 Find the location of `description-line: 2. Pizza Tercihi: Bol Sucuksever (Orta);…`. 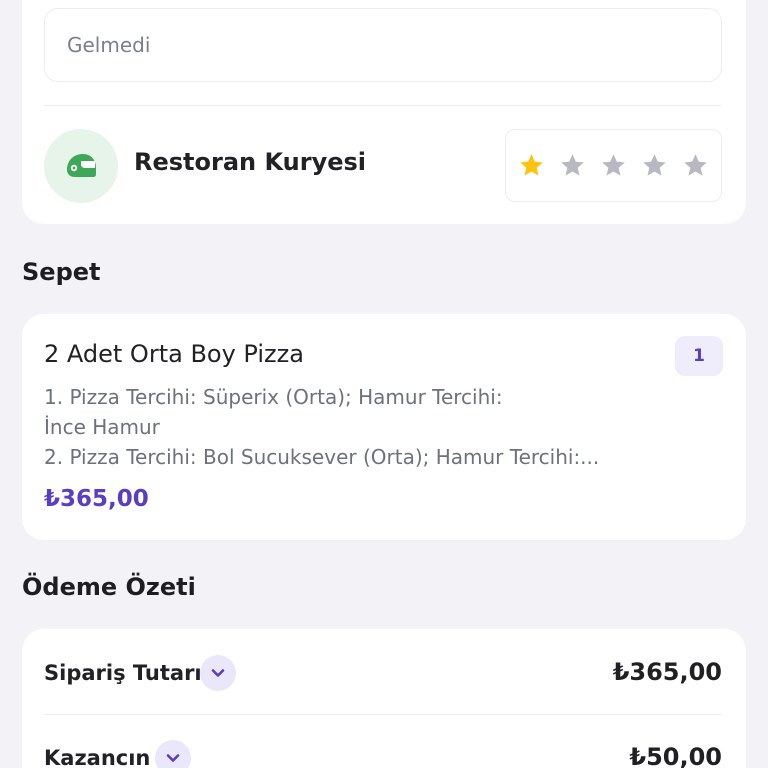

description-line: 2. Pizza Tercihi: Bol Sucuksever (Orta);… is located at coordinates (322, 457).